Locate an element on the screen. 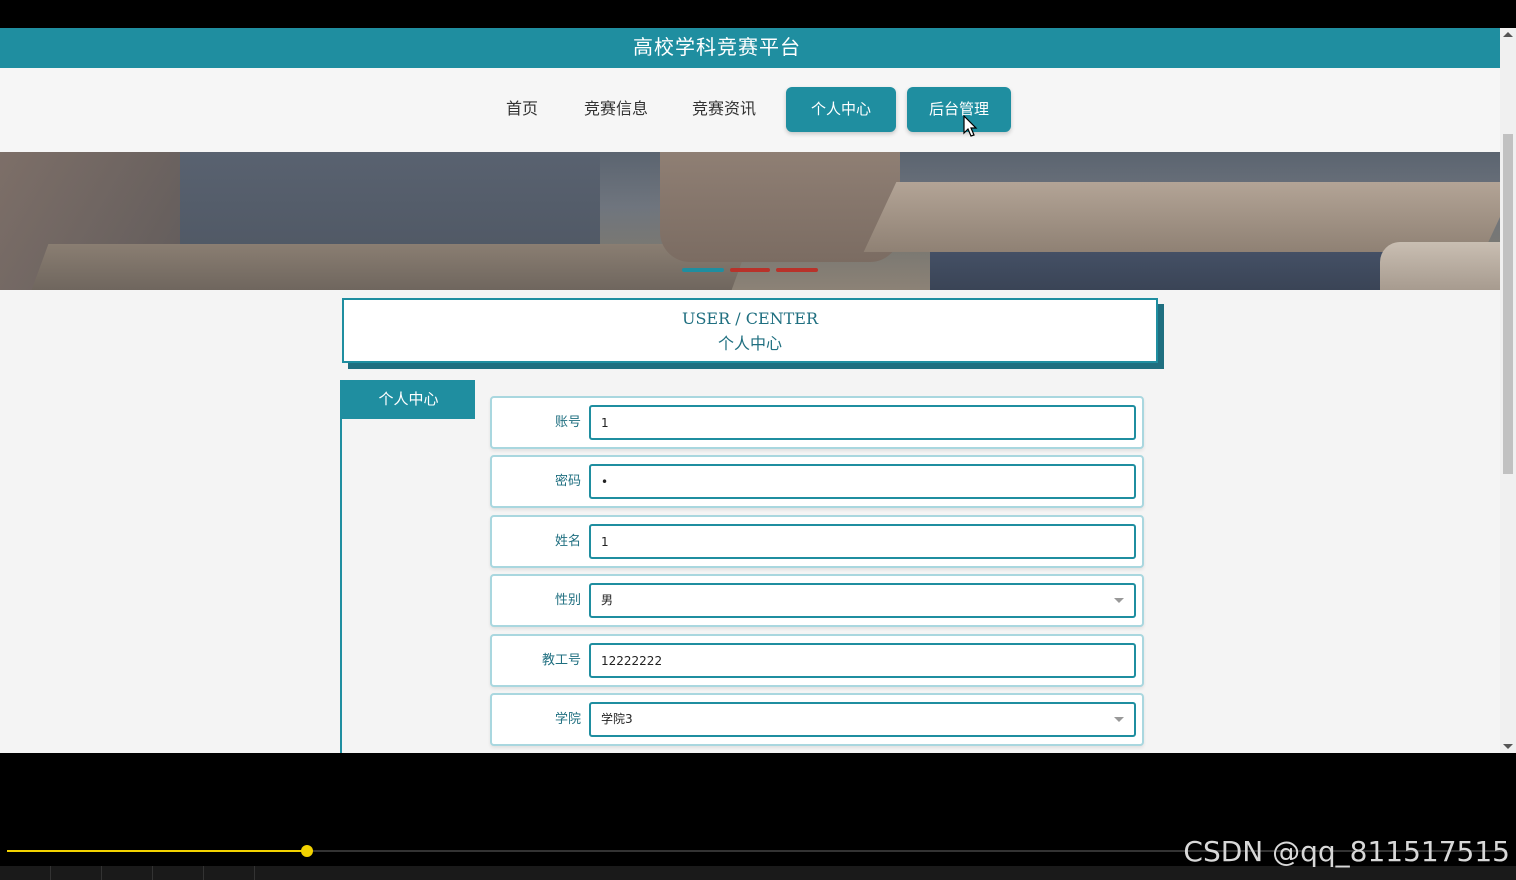 This screenshot has width=1516, height=880. password-field is located at coordinates (862, 481).